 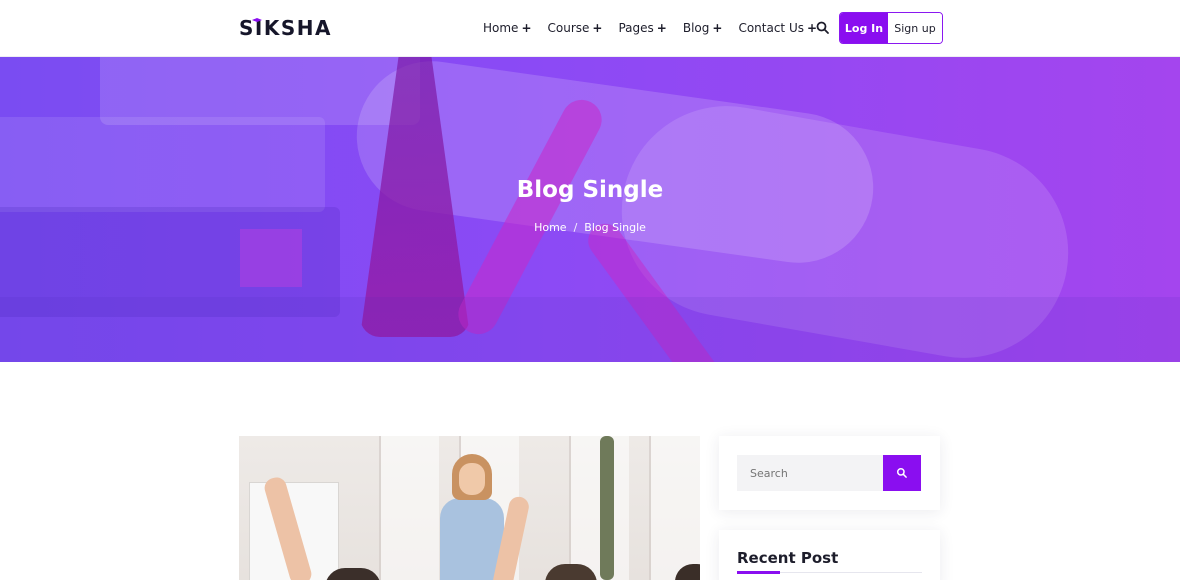 What do you see at coordinates (501, 28) in the screenshot?
I see `nav-home-label: Home` at bounding box center [501, 28].